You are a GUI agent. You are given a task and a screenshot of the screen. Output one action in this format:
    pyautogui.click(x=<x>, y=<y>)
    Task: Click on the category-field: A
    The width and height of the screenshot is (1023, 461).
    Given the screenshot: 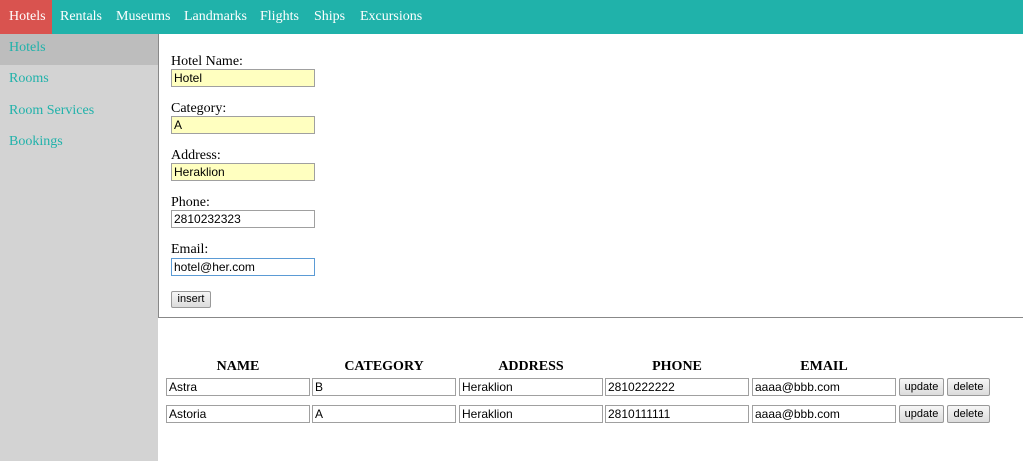 What is the action you would take?
    pyautogui.click(x=243, y=125)
    